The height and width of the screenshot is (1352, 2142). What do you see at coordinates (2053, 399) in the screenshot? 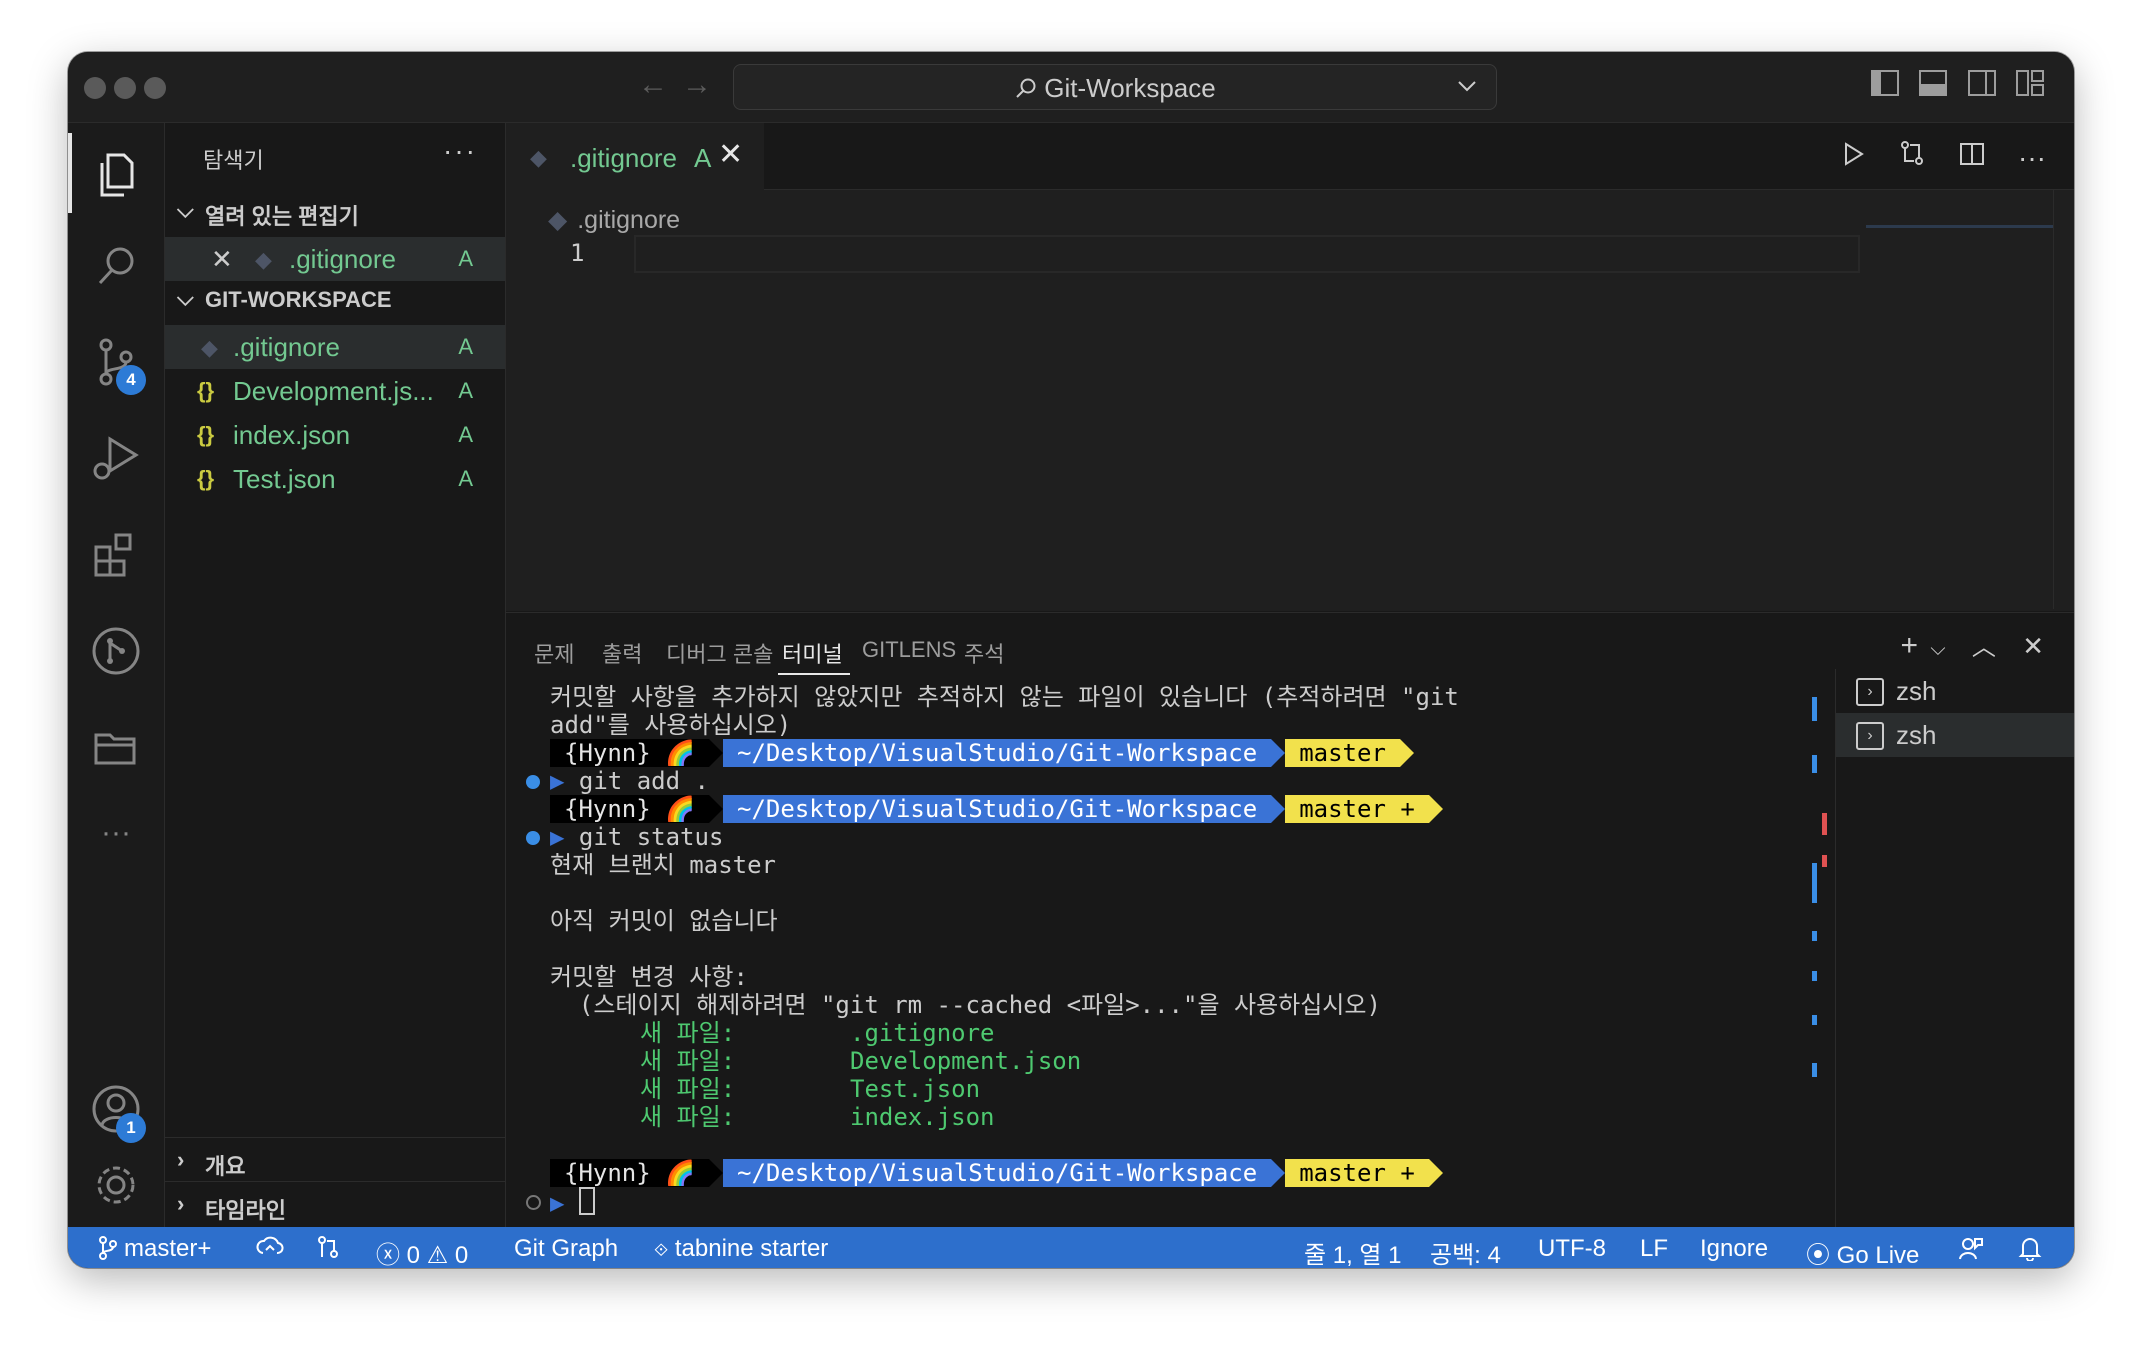
I see `editor-scrollbar` at bounding box center [2053, 399].